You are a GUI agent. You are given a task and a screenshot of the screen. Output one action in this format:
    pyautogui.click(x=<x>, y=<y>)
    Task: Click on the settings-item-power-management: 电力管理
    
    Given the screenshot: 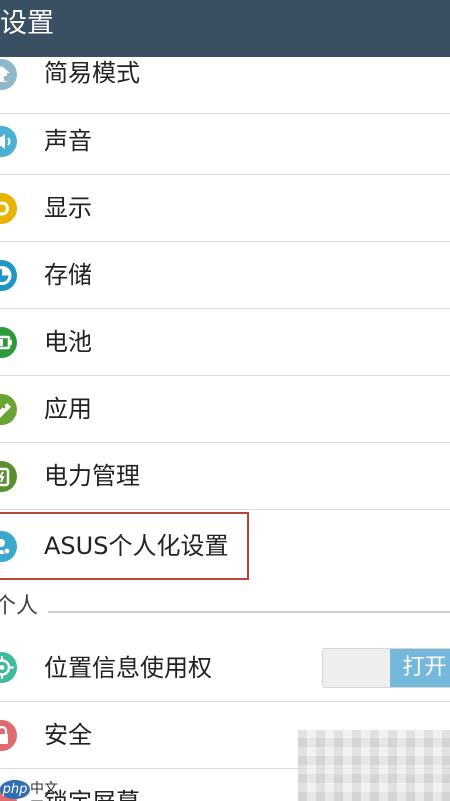 What is the action you would take?
    pyautogui.click(x=225, y=476)
    